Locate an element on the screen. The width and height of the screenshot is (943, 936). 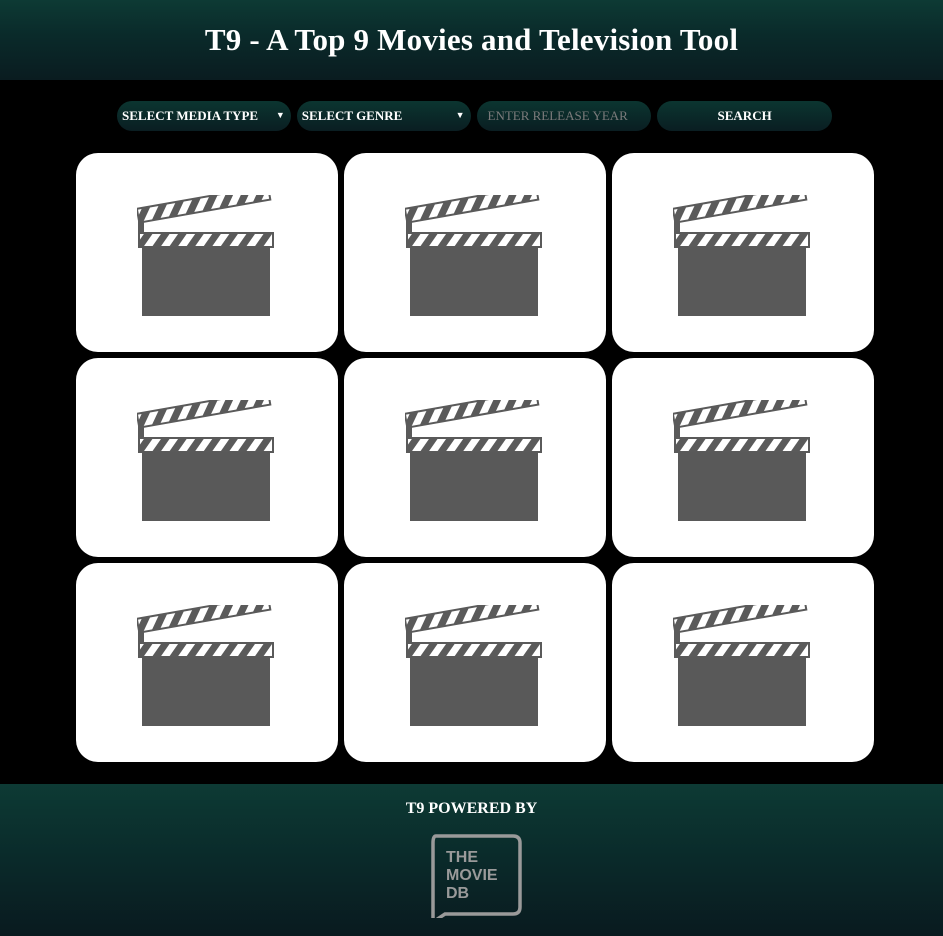
genre-select: SELECT GENRE ▼ is located at coordinates (383, 116).